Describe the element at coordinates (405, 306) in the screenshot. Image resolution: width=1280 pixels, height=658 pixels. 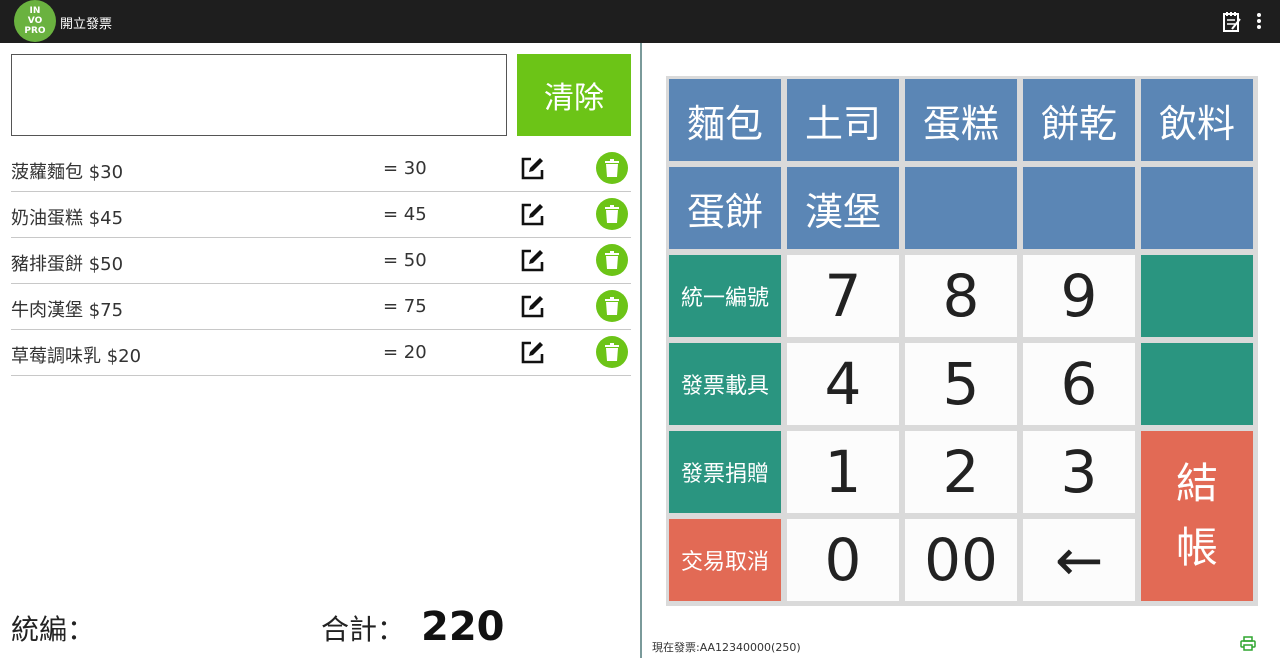
I see `item-subtotal: = 75` at that location.